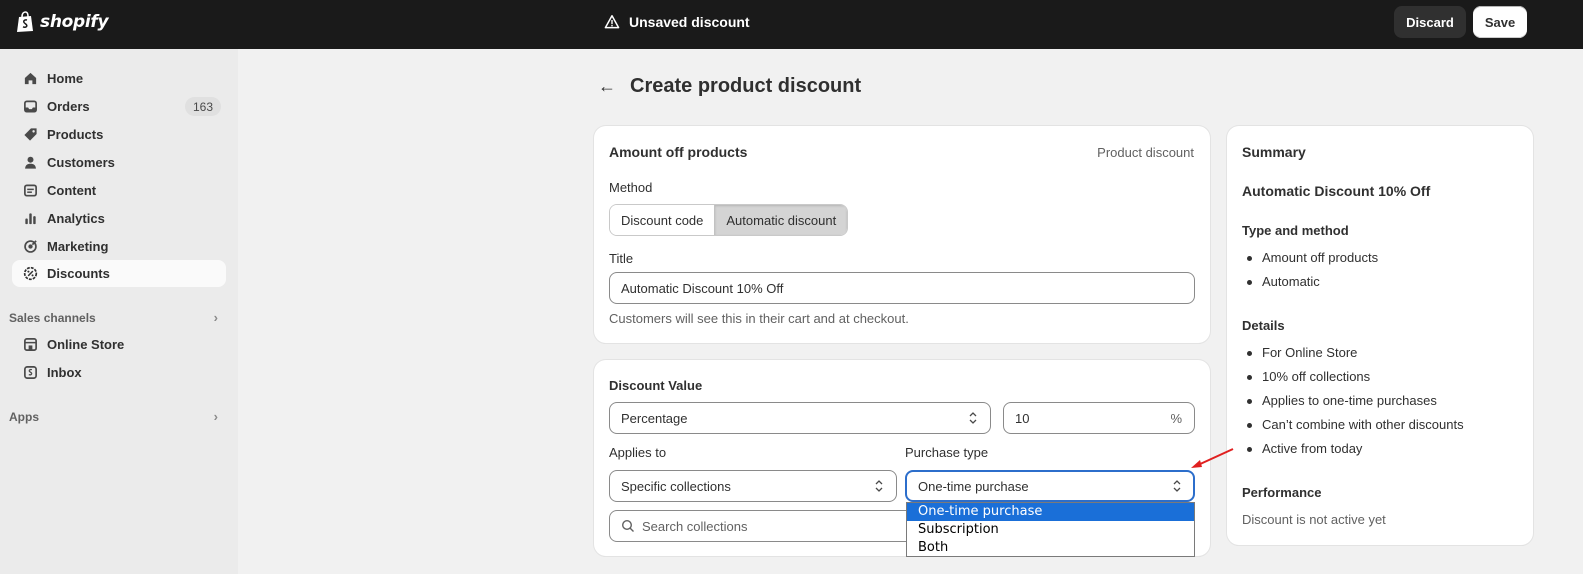 This screenshot has height=574, width=1583. Describe the element at coordinates (78, 246) in the screenshot. I see `sidebar-item-label: Marketing` at that location.